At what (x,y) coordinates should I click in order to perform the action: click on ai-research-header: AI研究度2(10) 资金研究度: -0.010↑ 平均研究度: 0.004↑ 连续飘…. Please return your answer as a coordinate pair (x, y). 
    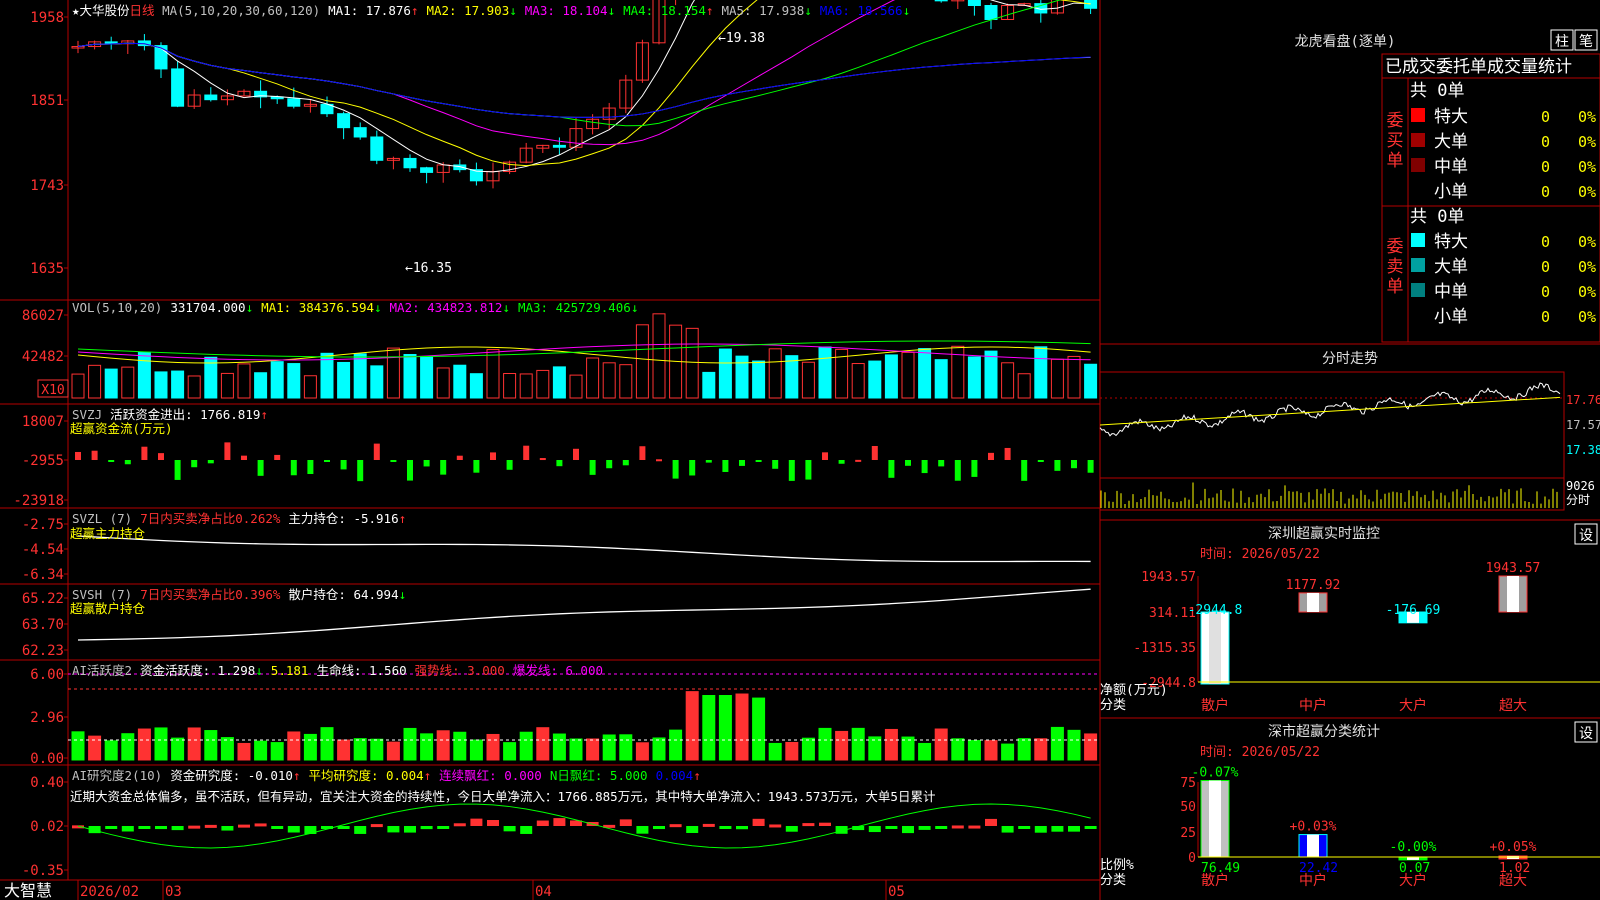
    Looking at the image, I should click on (390, 774).